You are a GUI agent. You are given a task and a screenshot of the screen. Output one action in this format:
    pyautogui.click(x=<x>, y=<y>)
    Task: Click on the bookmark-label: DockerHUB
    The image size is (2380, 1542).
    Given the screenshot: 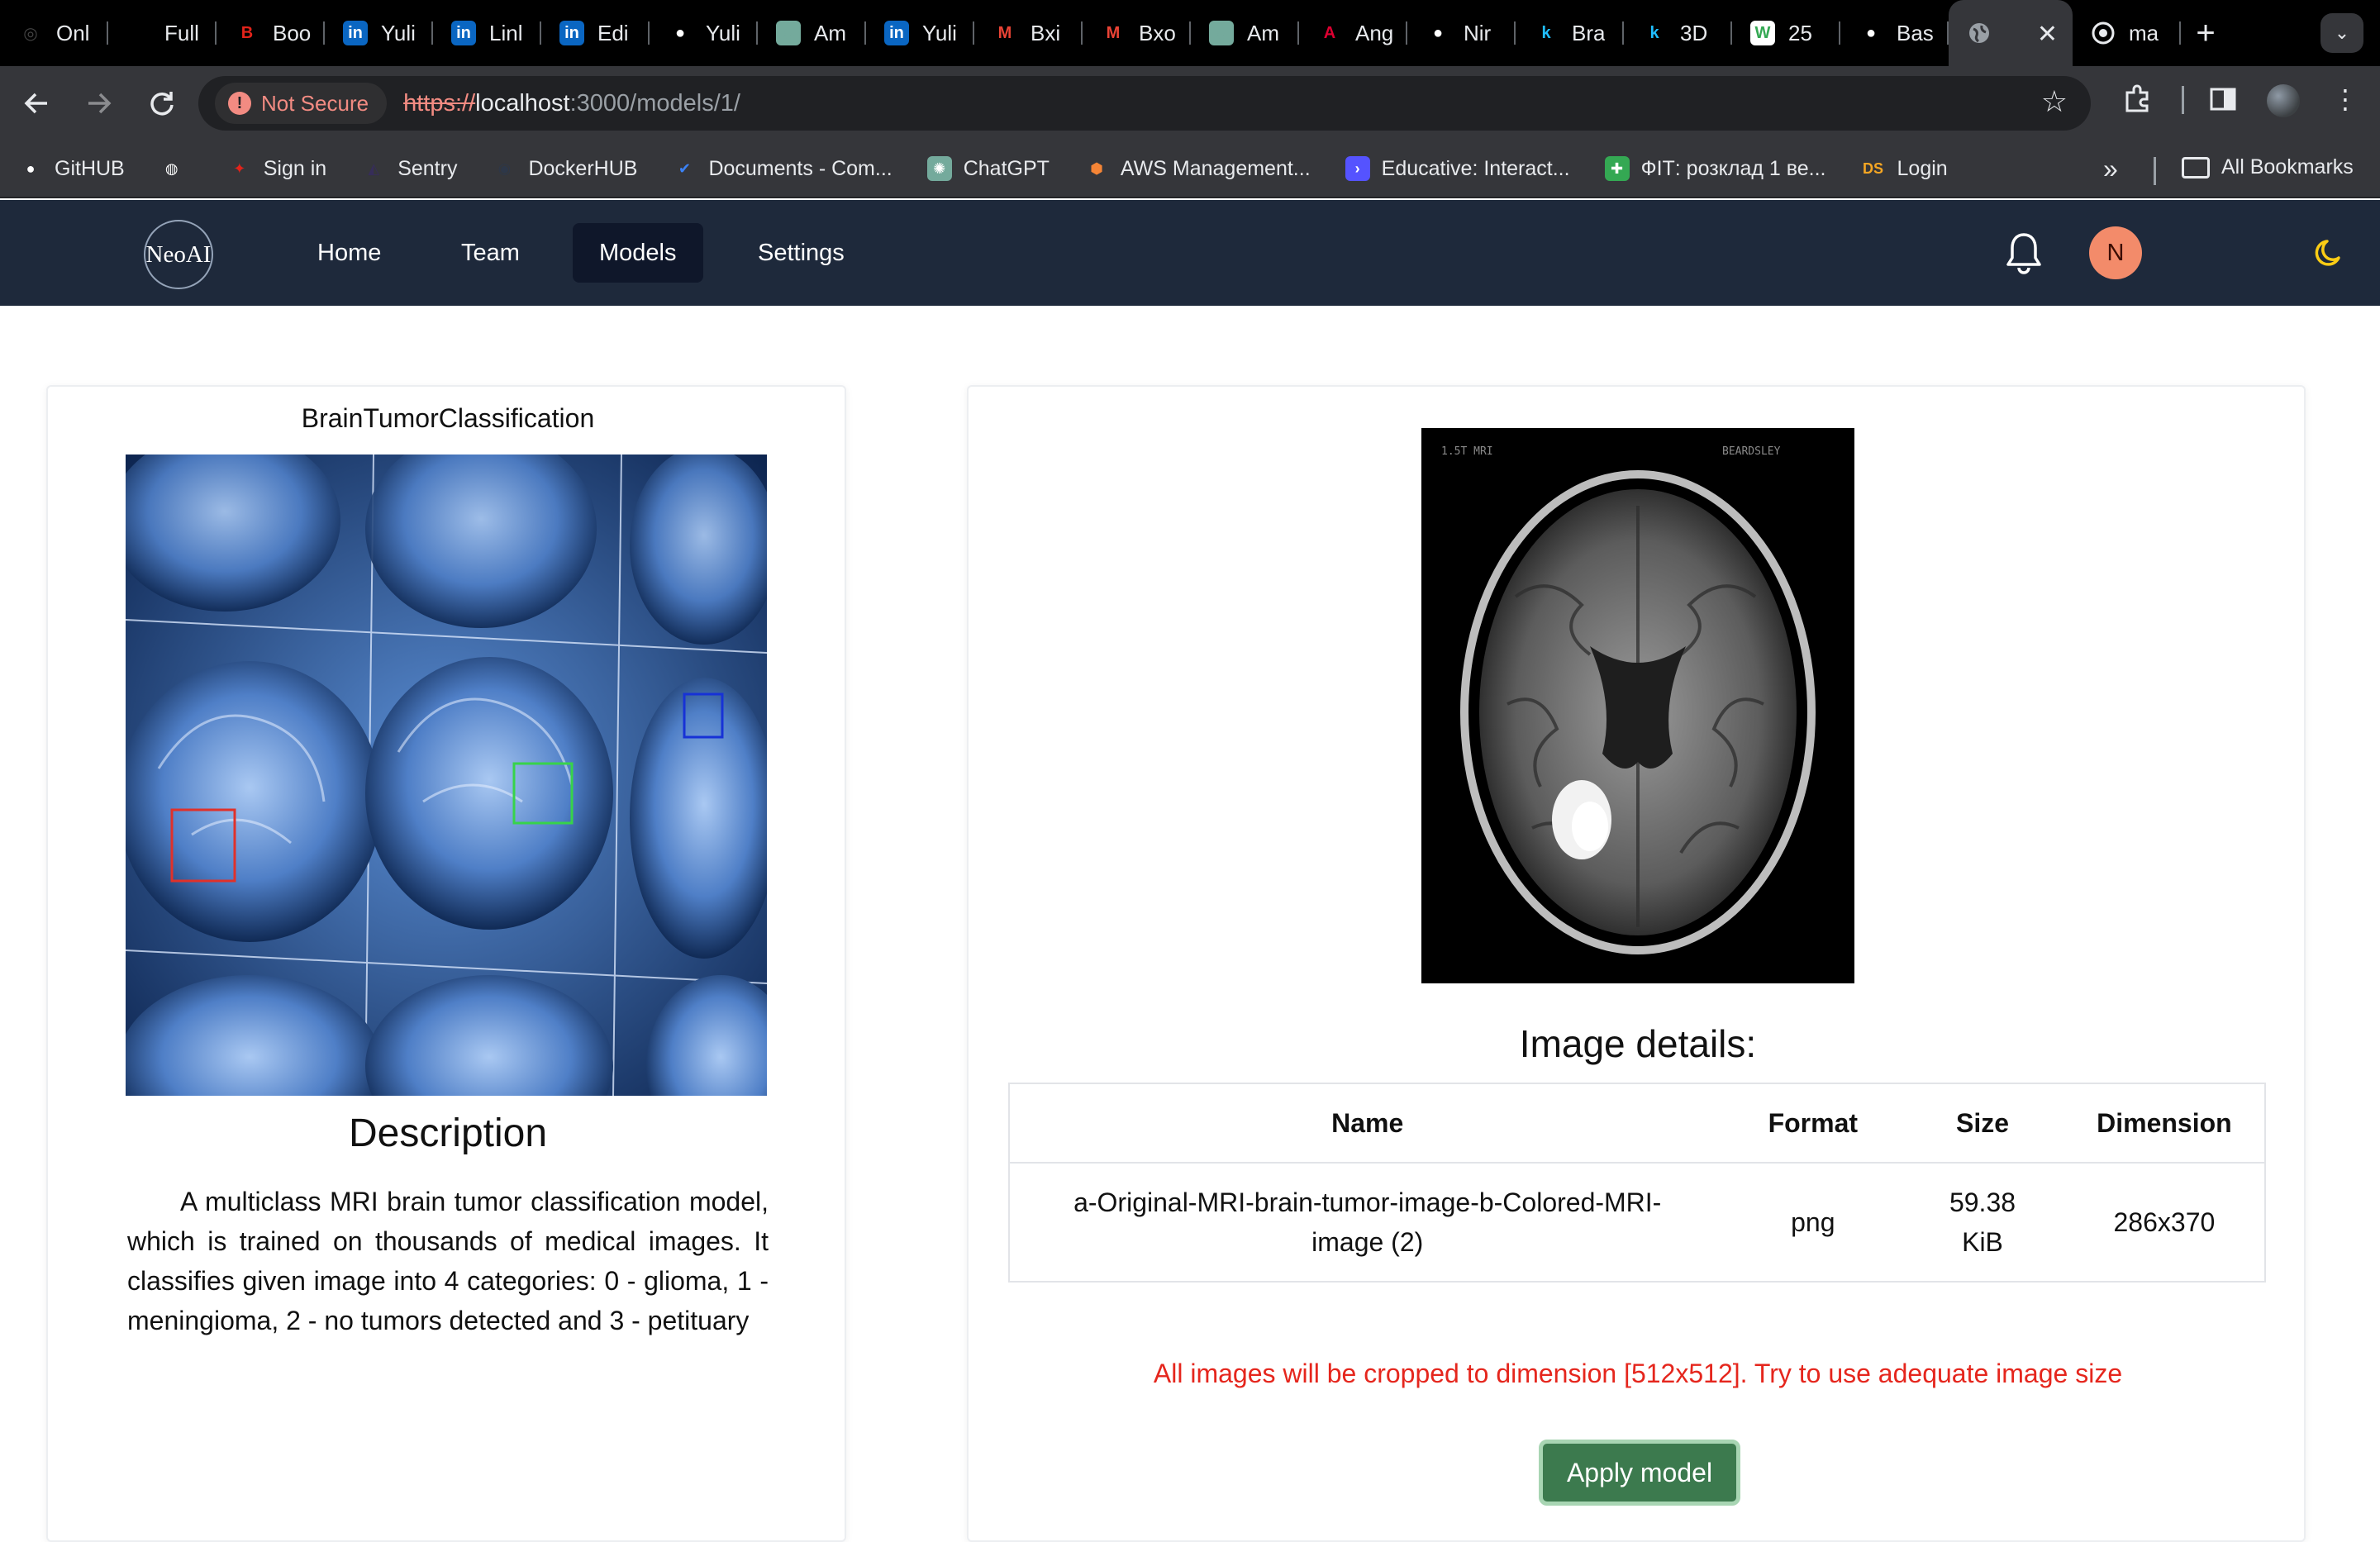 What is the action you would take?
    pyautogui.click(x=583, y=168)
    